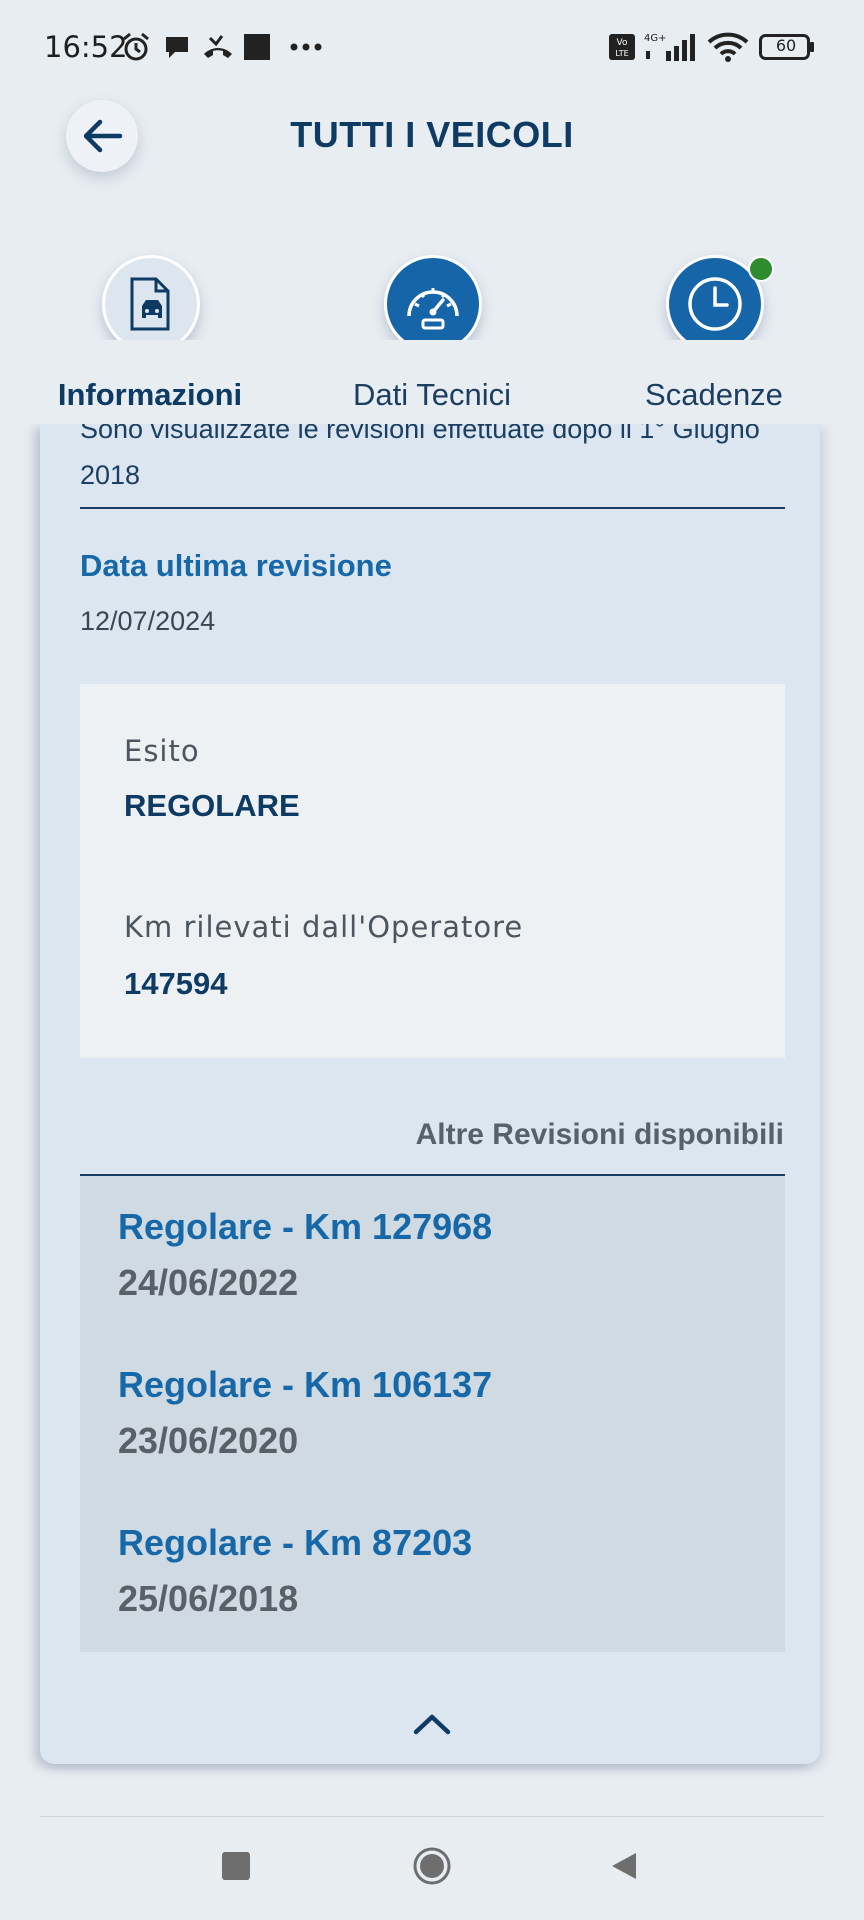 The width and height of the screenshot is (864, 1920). Describe the element at coordinates (428, 1571) in the screenshot. I see `list-item: Regolare - Km 87203 25/06/2018` at that location.